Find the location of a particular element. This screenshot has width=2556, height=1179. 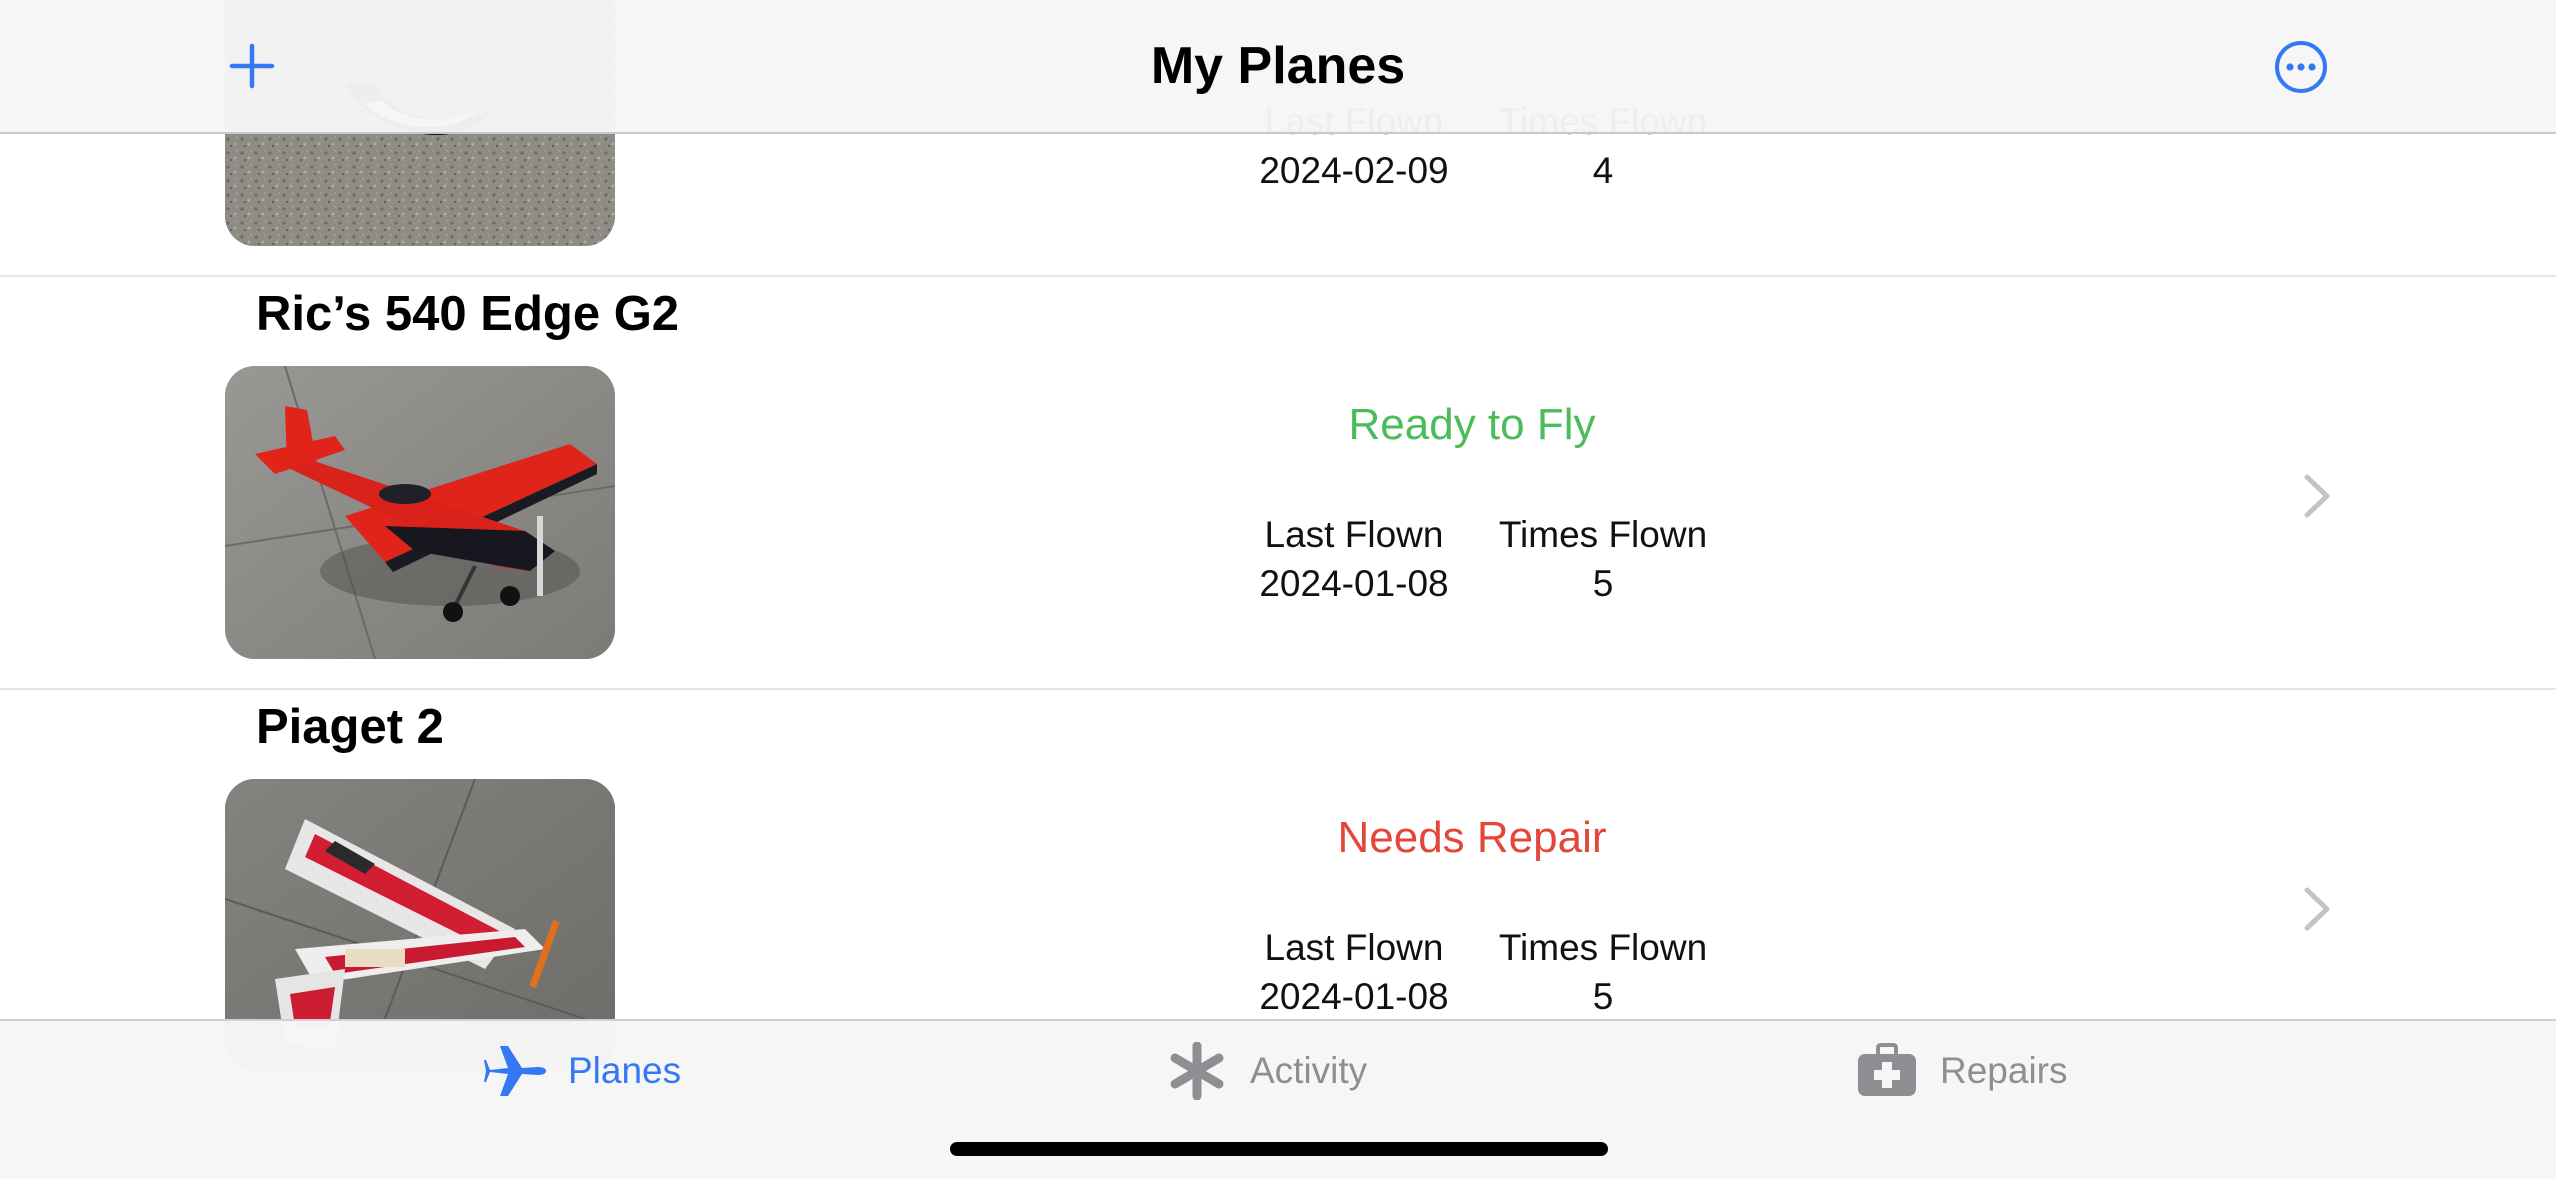

tab-bar: Planes Activity Repairs is located at coordinates (1278, 1099).